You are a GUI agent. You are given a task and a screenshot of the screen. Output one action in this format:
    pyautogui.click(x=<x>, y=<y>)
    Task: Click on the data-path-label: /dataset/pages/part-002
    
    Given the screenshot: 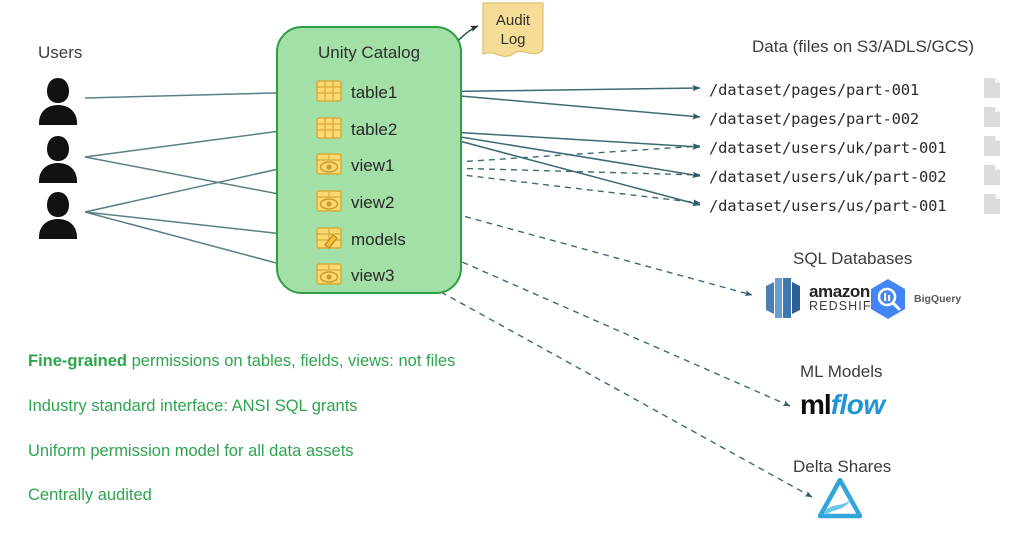 What is the action you would take?
    pyautogui.click(x=814, y=119)
    